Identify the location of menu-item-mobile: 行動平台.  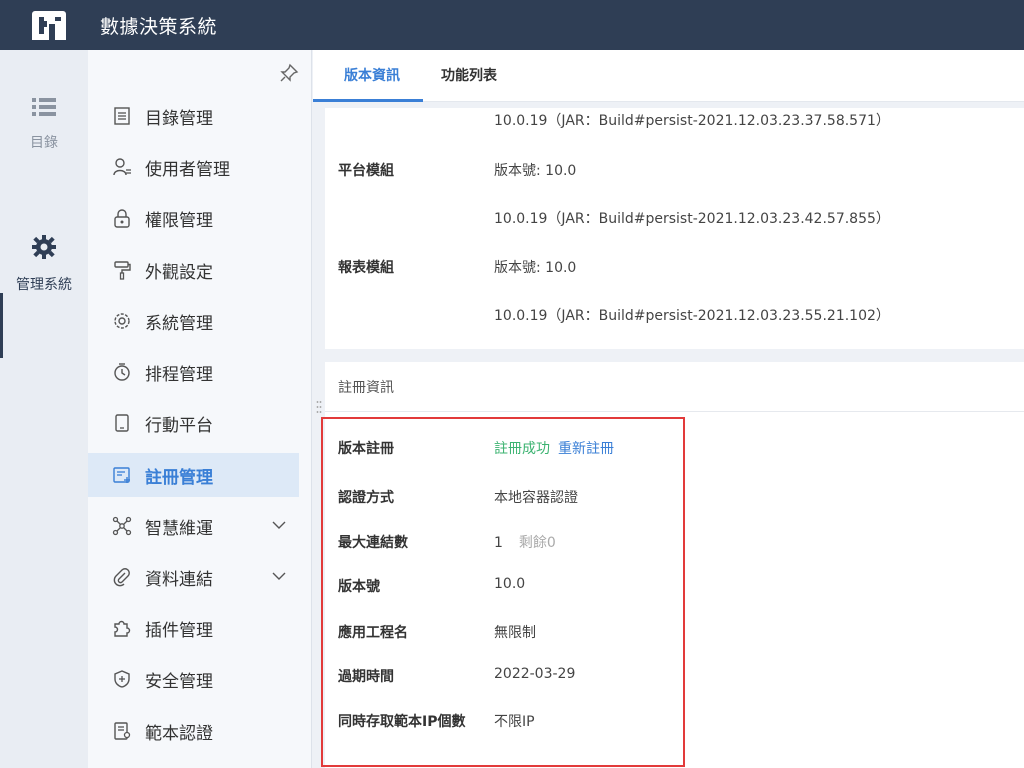
(193, 423).